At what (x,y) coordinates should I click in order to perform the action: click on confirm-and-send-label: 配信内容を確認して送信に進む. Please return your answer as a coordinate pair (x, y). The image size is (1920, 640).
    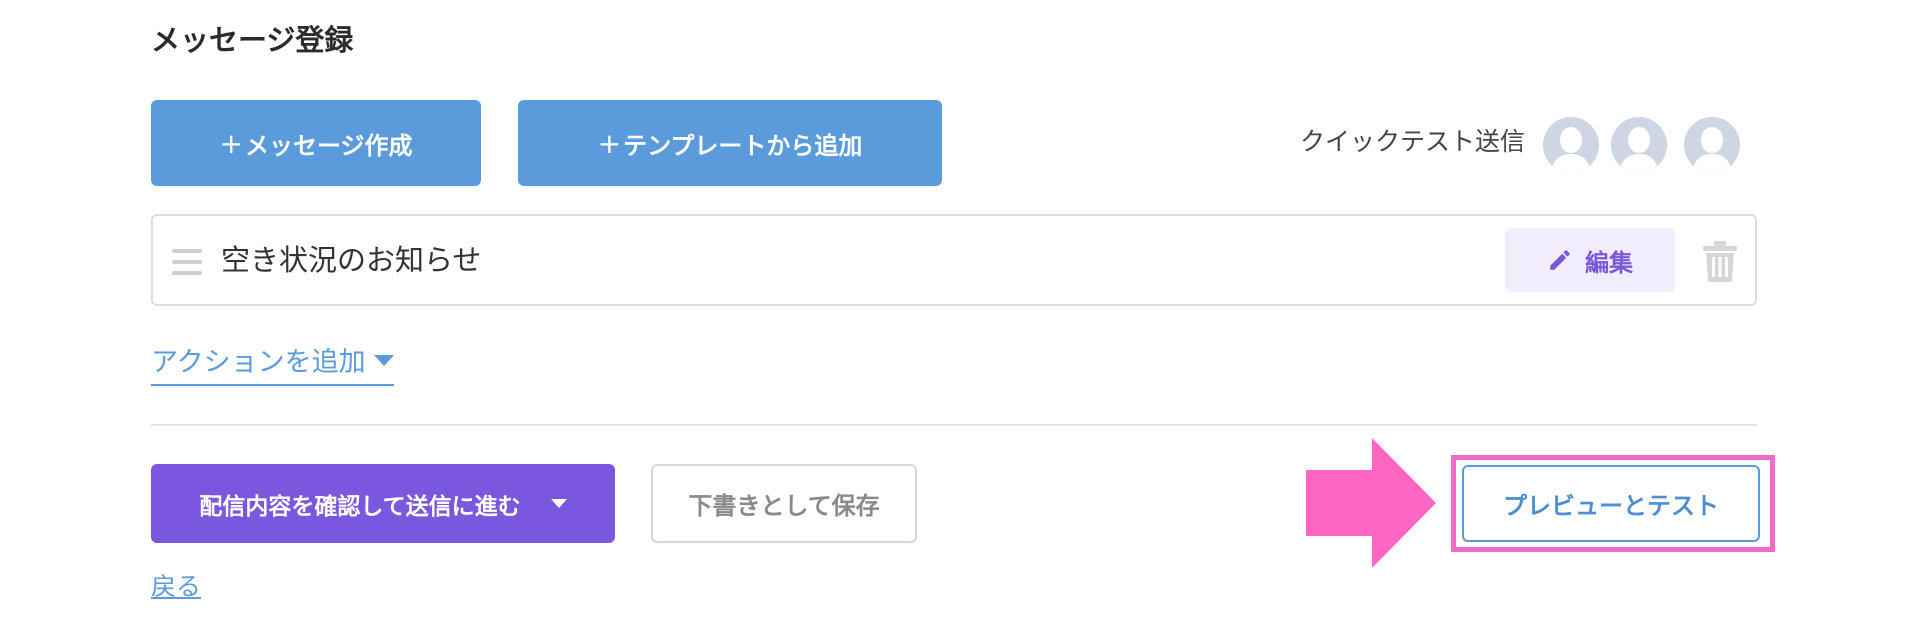
    Looking at the image, I should click on (360, 506).